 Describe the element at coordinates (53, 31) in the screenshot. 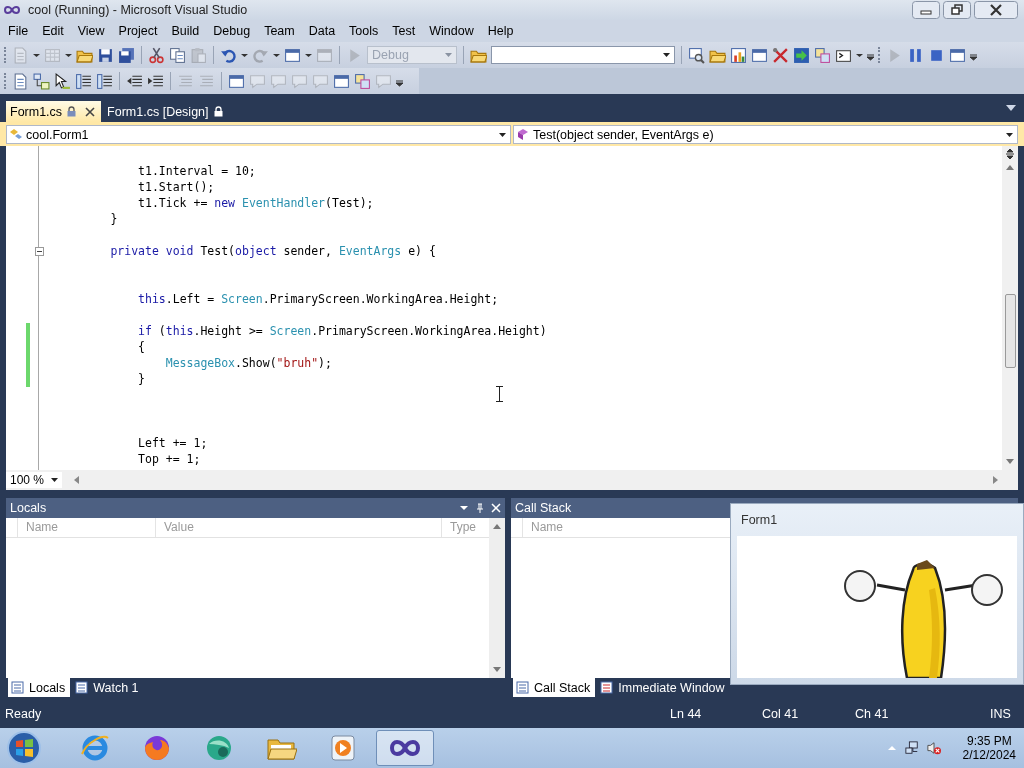

I see `menu-item: Edit` at that location.